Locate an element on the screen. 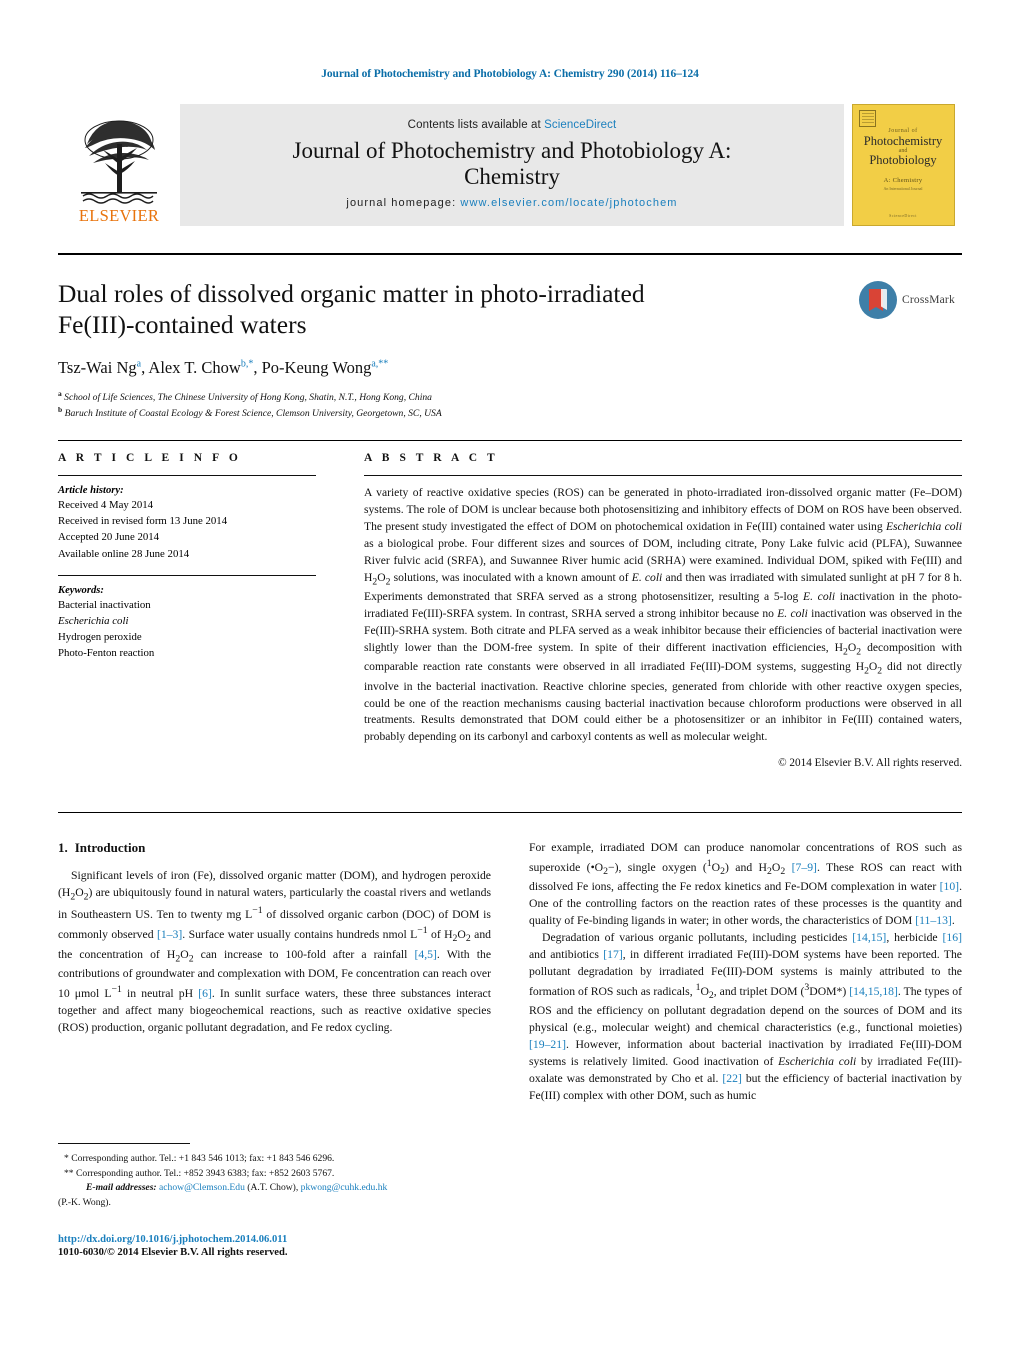 The height and width of the screenshot is (1351, 1020). history-item: Accepted 20 June 2014 is located at coordinates (109, 537).